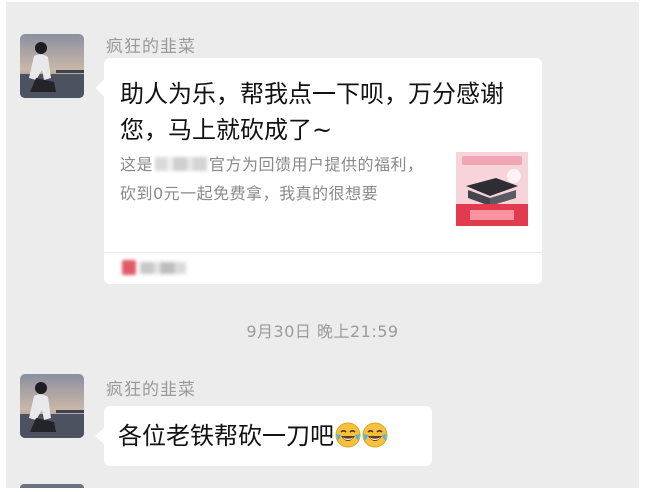 The width and height of the screenshot is (645, 492). I want to click on card-source, so click(154, 268).